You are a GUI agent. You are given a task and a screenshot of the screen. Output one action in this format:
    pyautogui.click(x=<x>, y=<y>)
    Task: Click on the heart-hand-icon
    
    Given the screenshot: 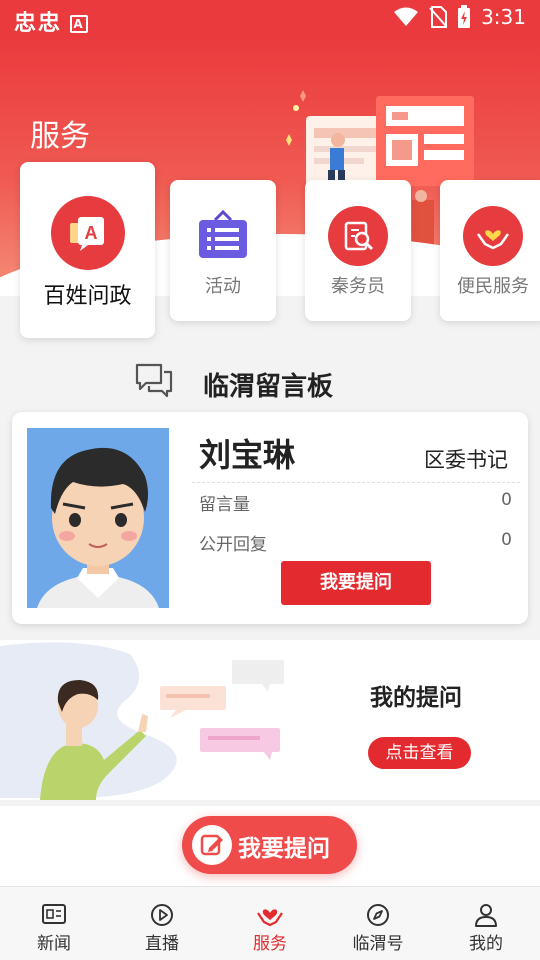 What is the action you would take?
    pyautogui.click(x=270, y=918)
    